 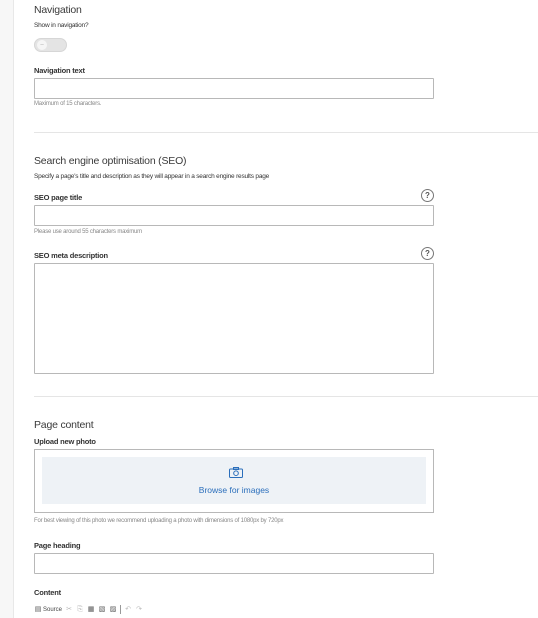 What do you see at coordinates (110, 161) in the screenshot?
I see `seo-section-title: Search engine optimisation (SEO)` at bounding box center [110, 161].